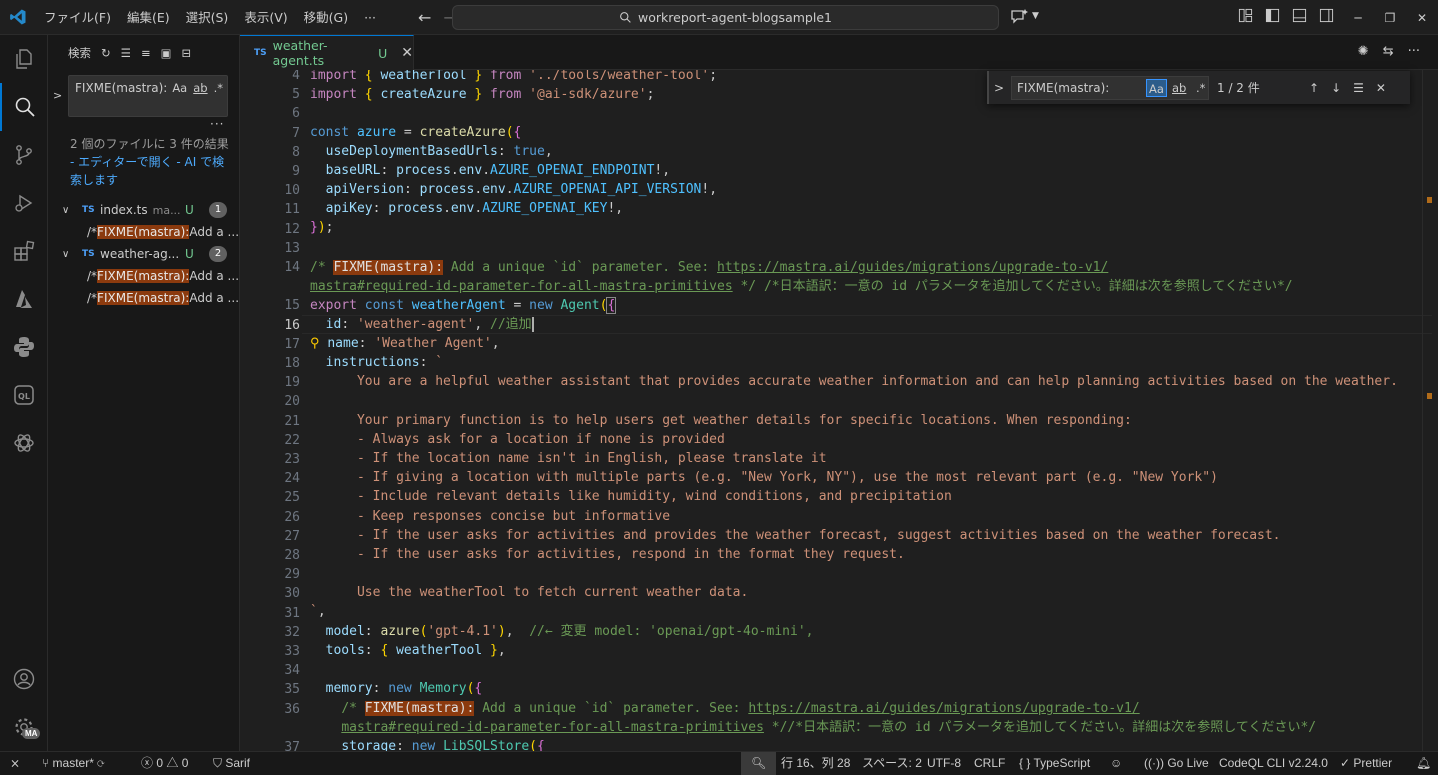 The image size is (1438, 775). Describe the element at coordinates (1245, 15) in the screenshot. I see `layout-customize-icon` at that location.